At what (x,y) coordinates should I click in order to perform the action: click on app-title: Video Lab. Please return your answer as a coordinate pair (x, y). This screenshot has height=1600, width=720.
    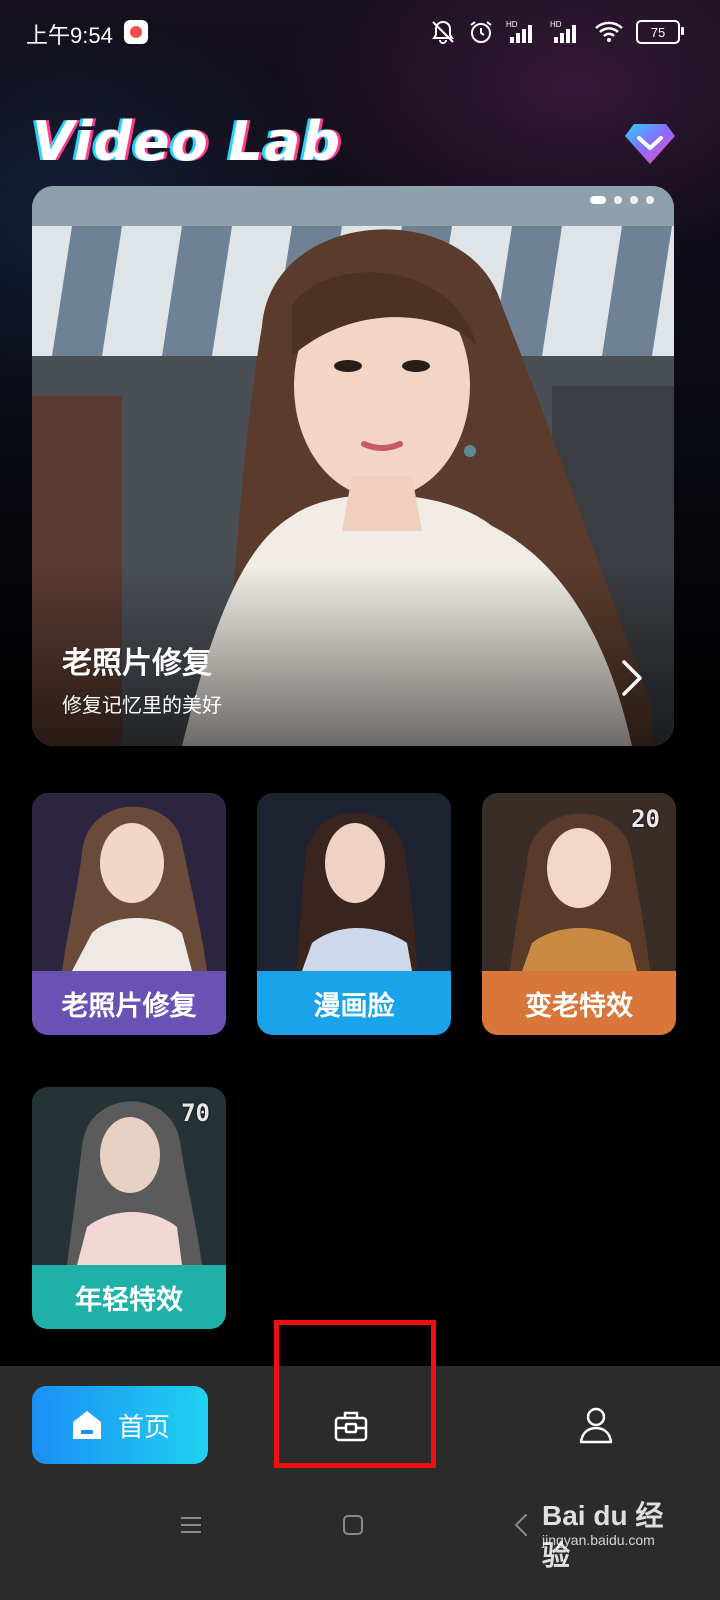
    Looking at the image, I should click on (187, 141).